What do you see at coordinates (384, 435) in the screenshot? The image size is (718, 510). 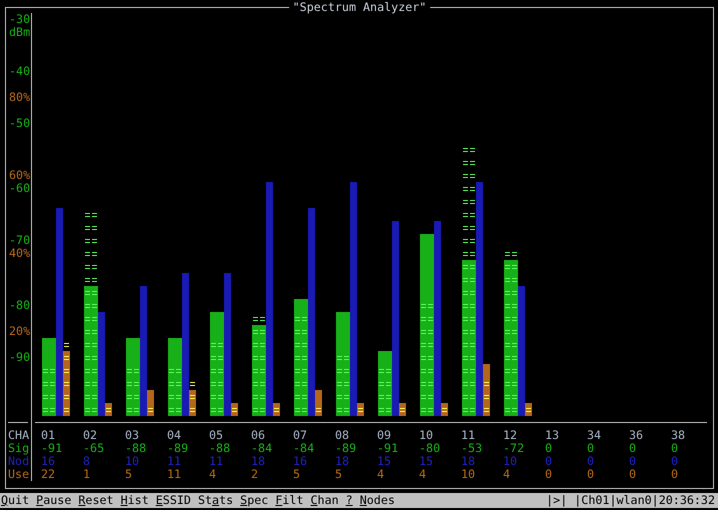 I see `table-cell: 09` at bounding box center [384, 435].